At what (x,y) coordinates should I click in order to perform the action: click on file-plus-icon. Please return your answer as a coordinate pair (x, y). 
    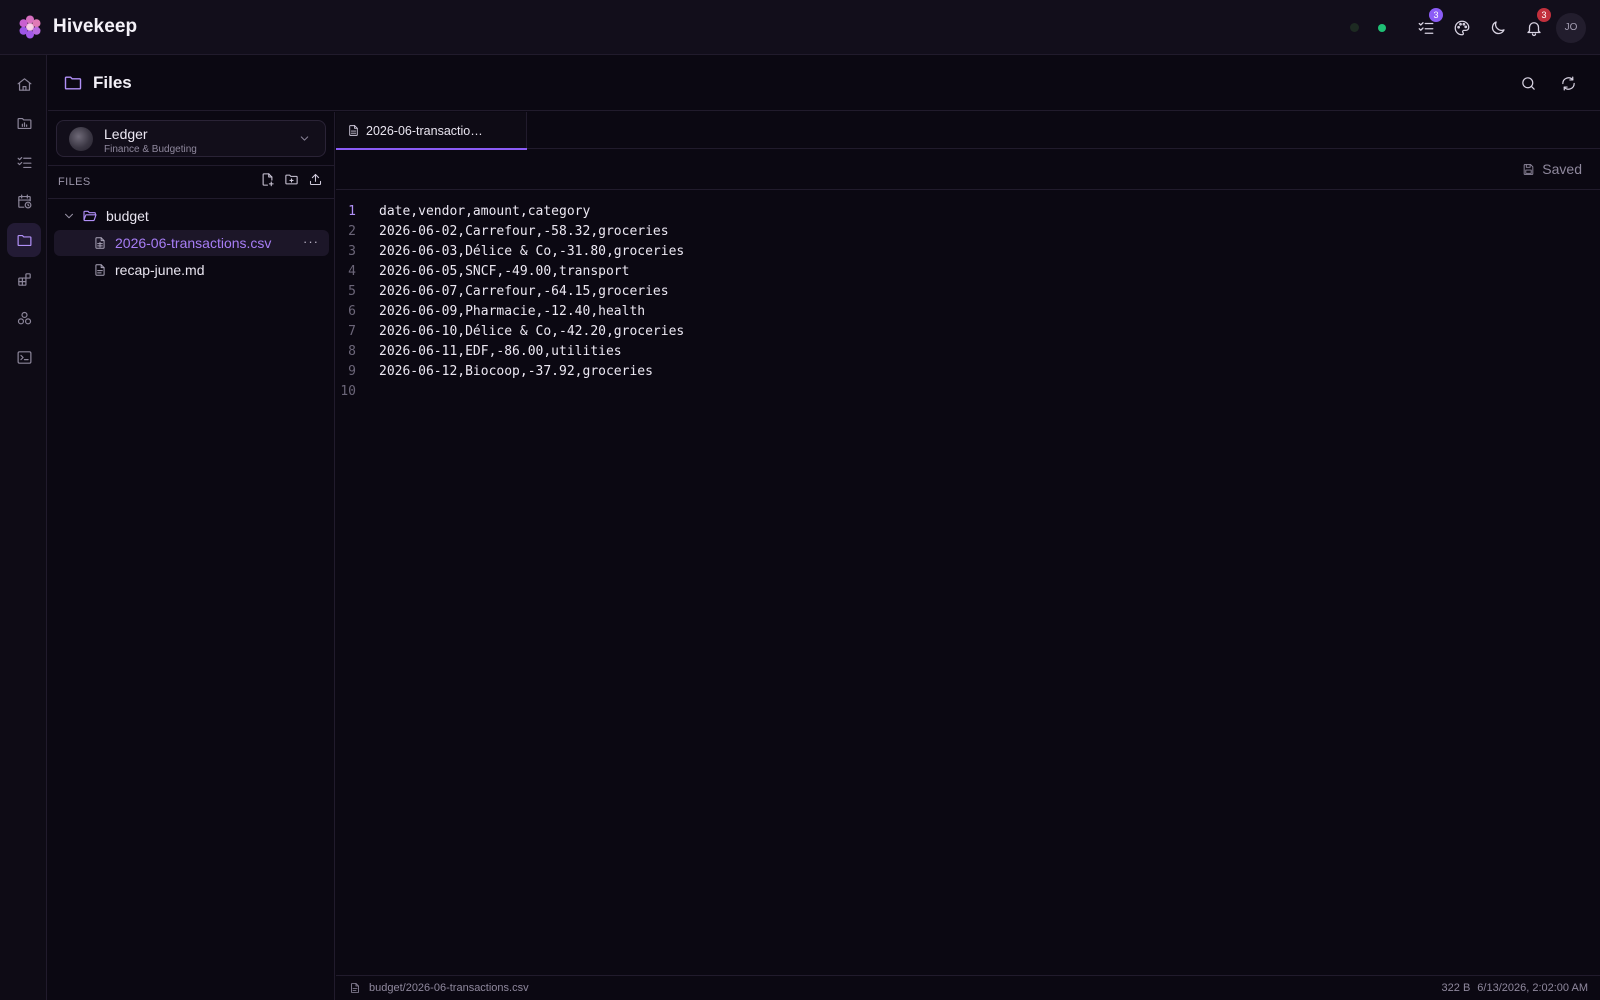
    Looking at the image, I should click on (268, 179).